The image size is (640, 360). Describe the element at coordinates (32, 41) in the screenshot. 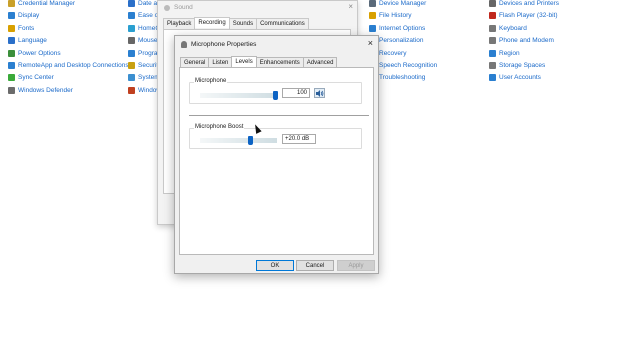

I see `control-panel-item-label: Language` at that location.